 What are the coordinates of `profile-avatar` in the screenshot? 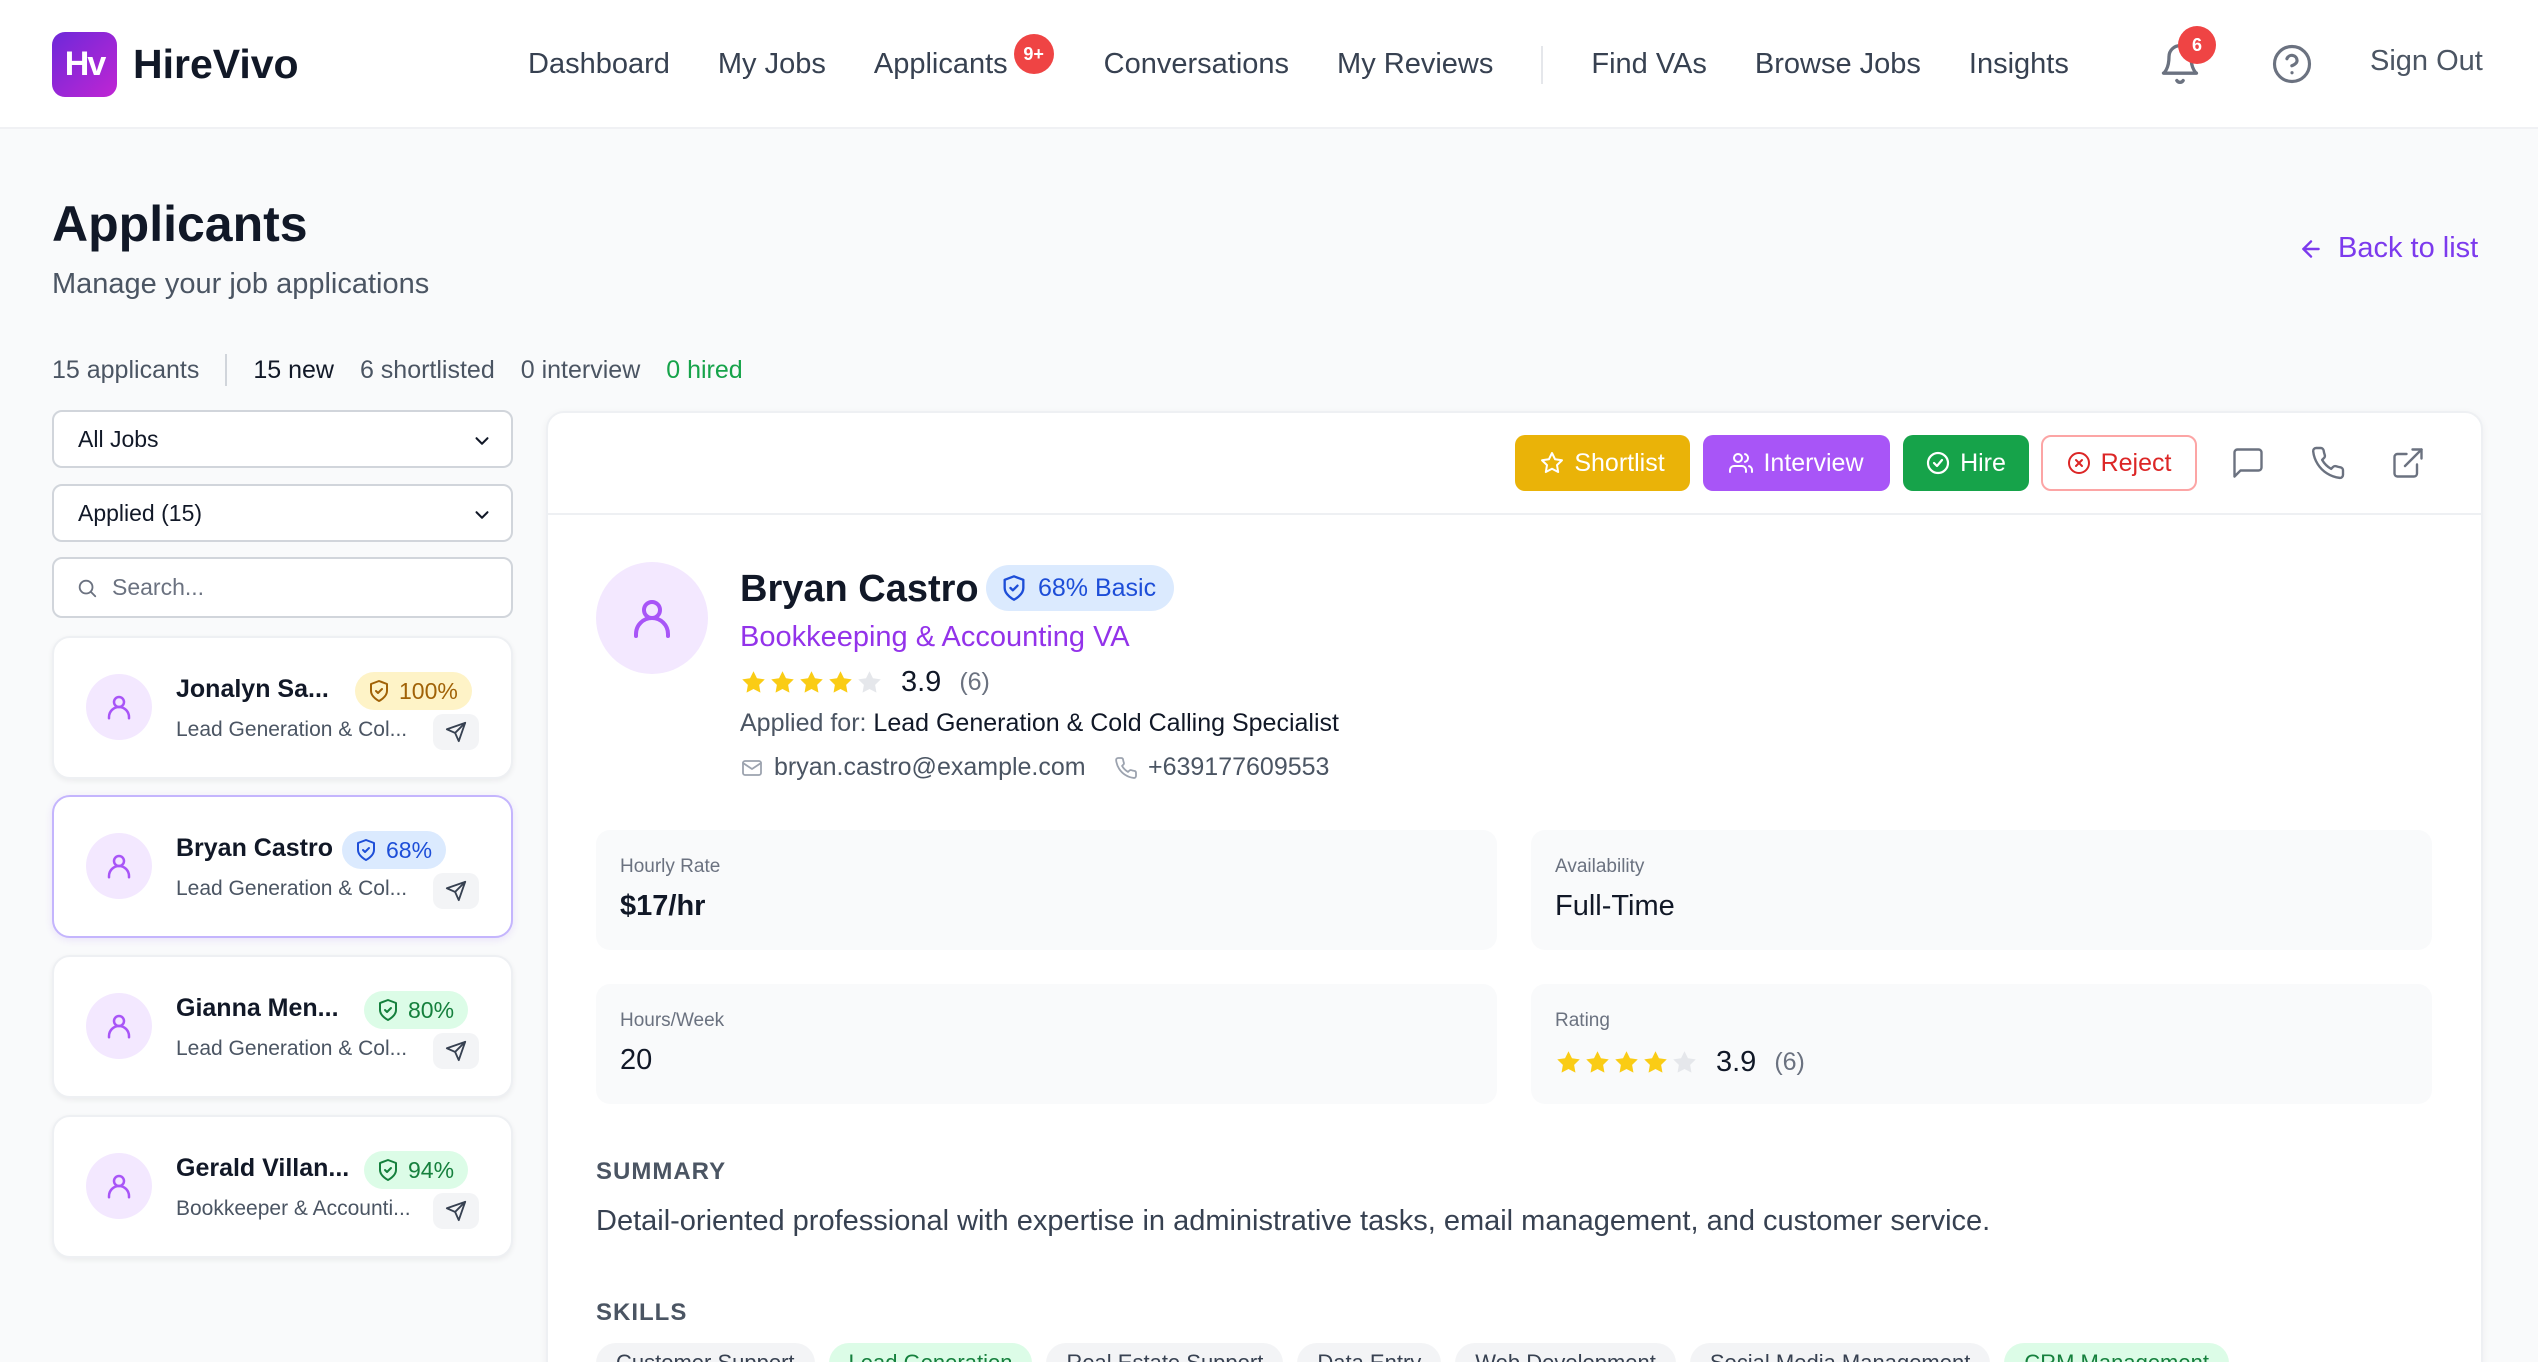 It's located at (652, 618).